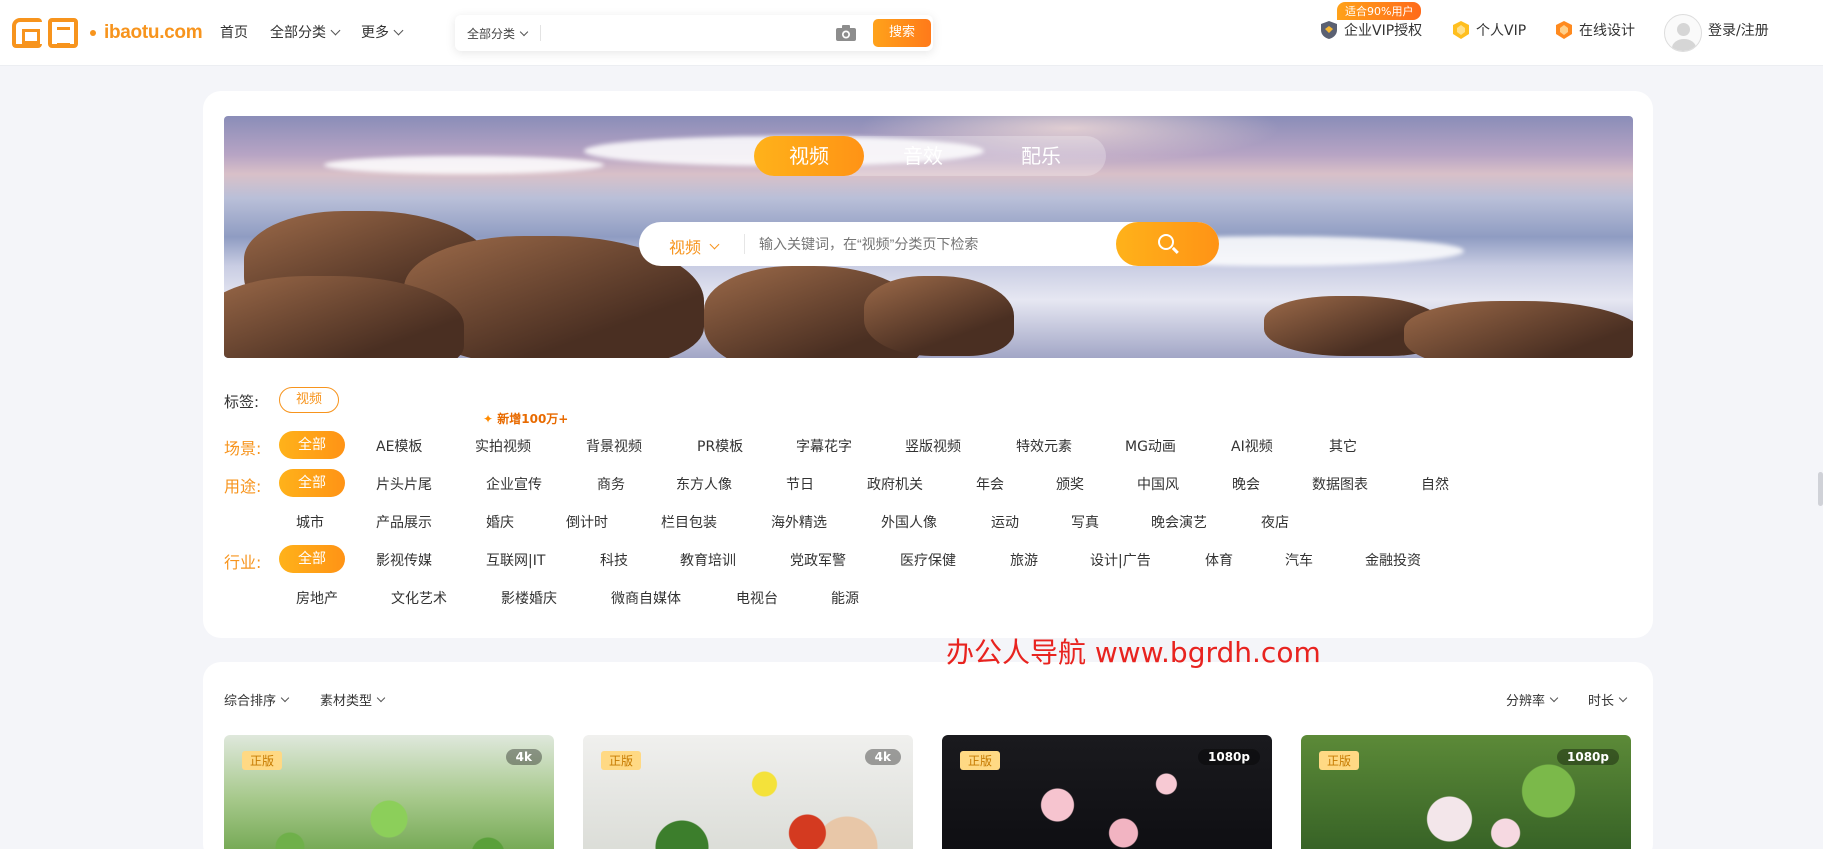 This screenshot has height=849, width=1823. What do you see at coordinates (924, 244) in the screenshot?
I see `banner-search-input` at bounding box center [924, 244].